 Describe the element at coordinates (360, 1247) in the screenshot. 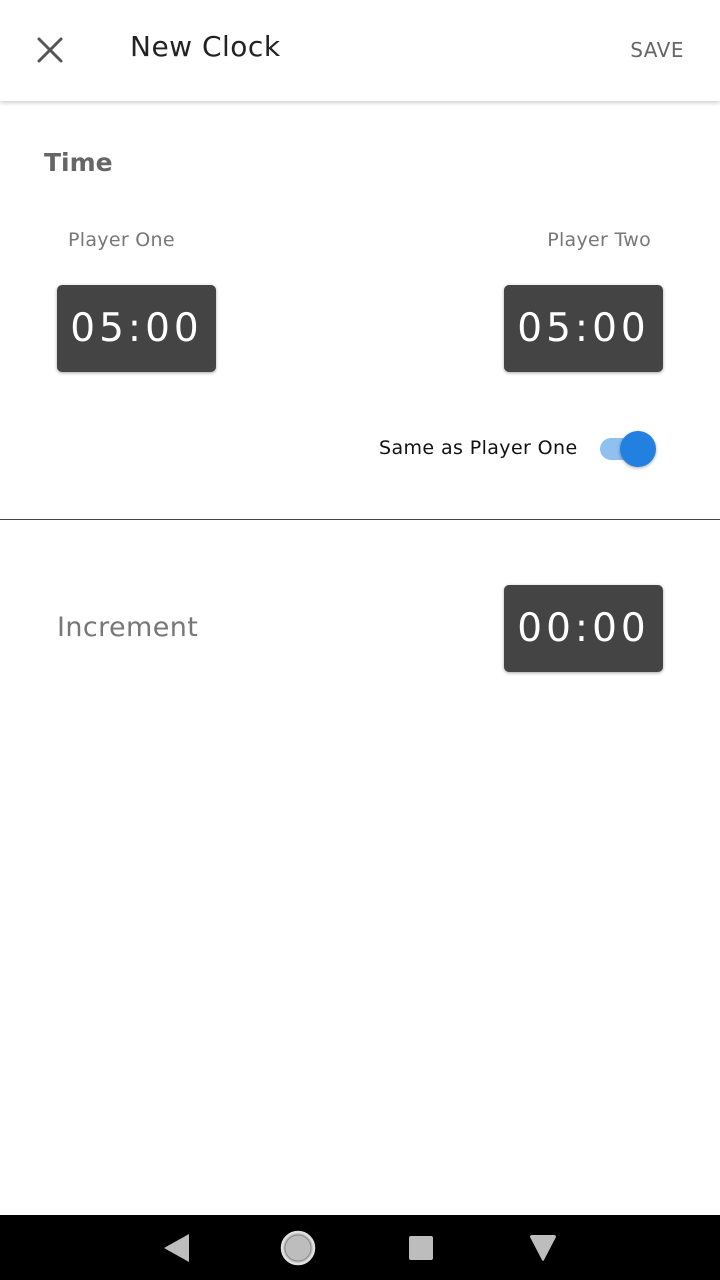

I see `system-nav-bar` at that location.